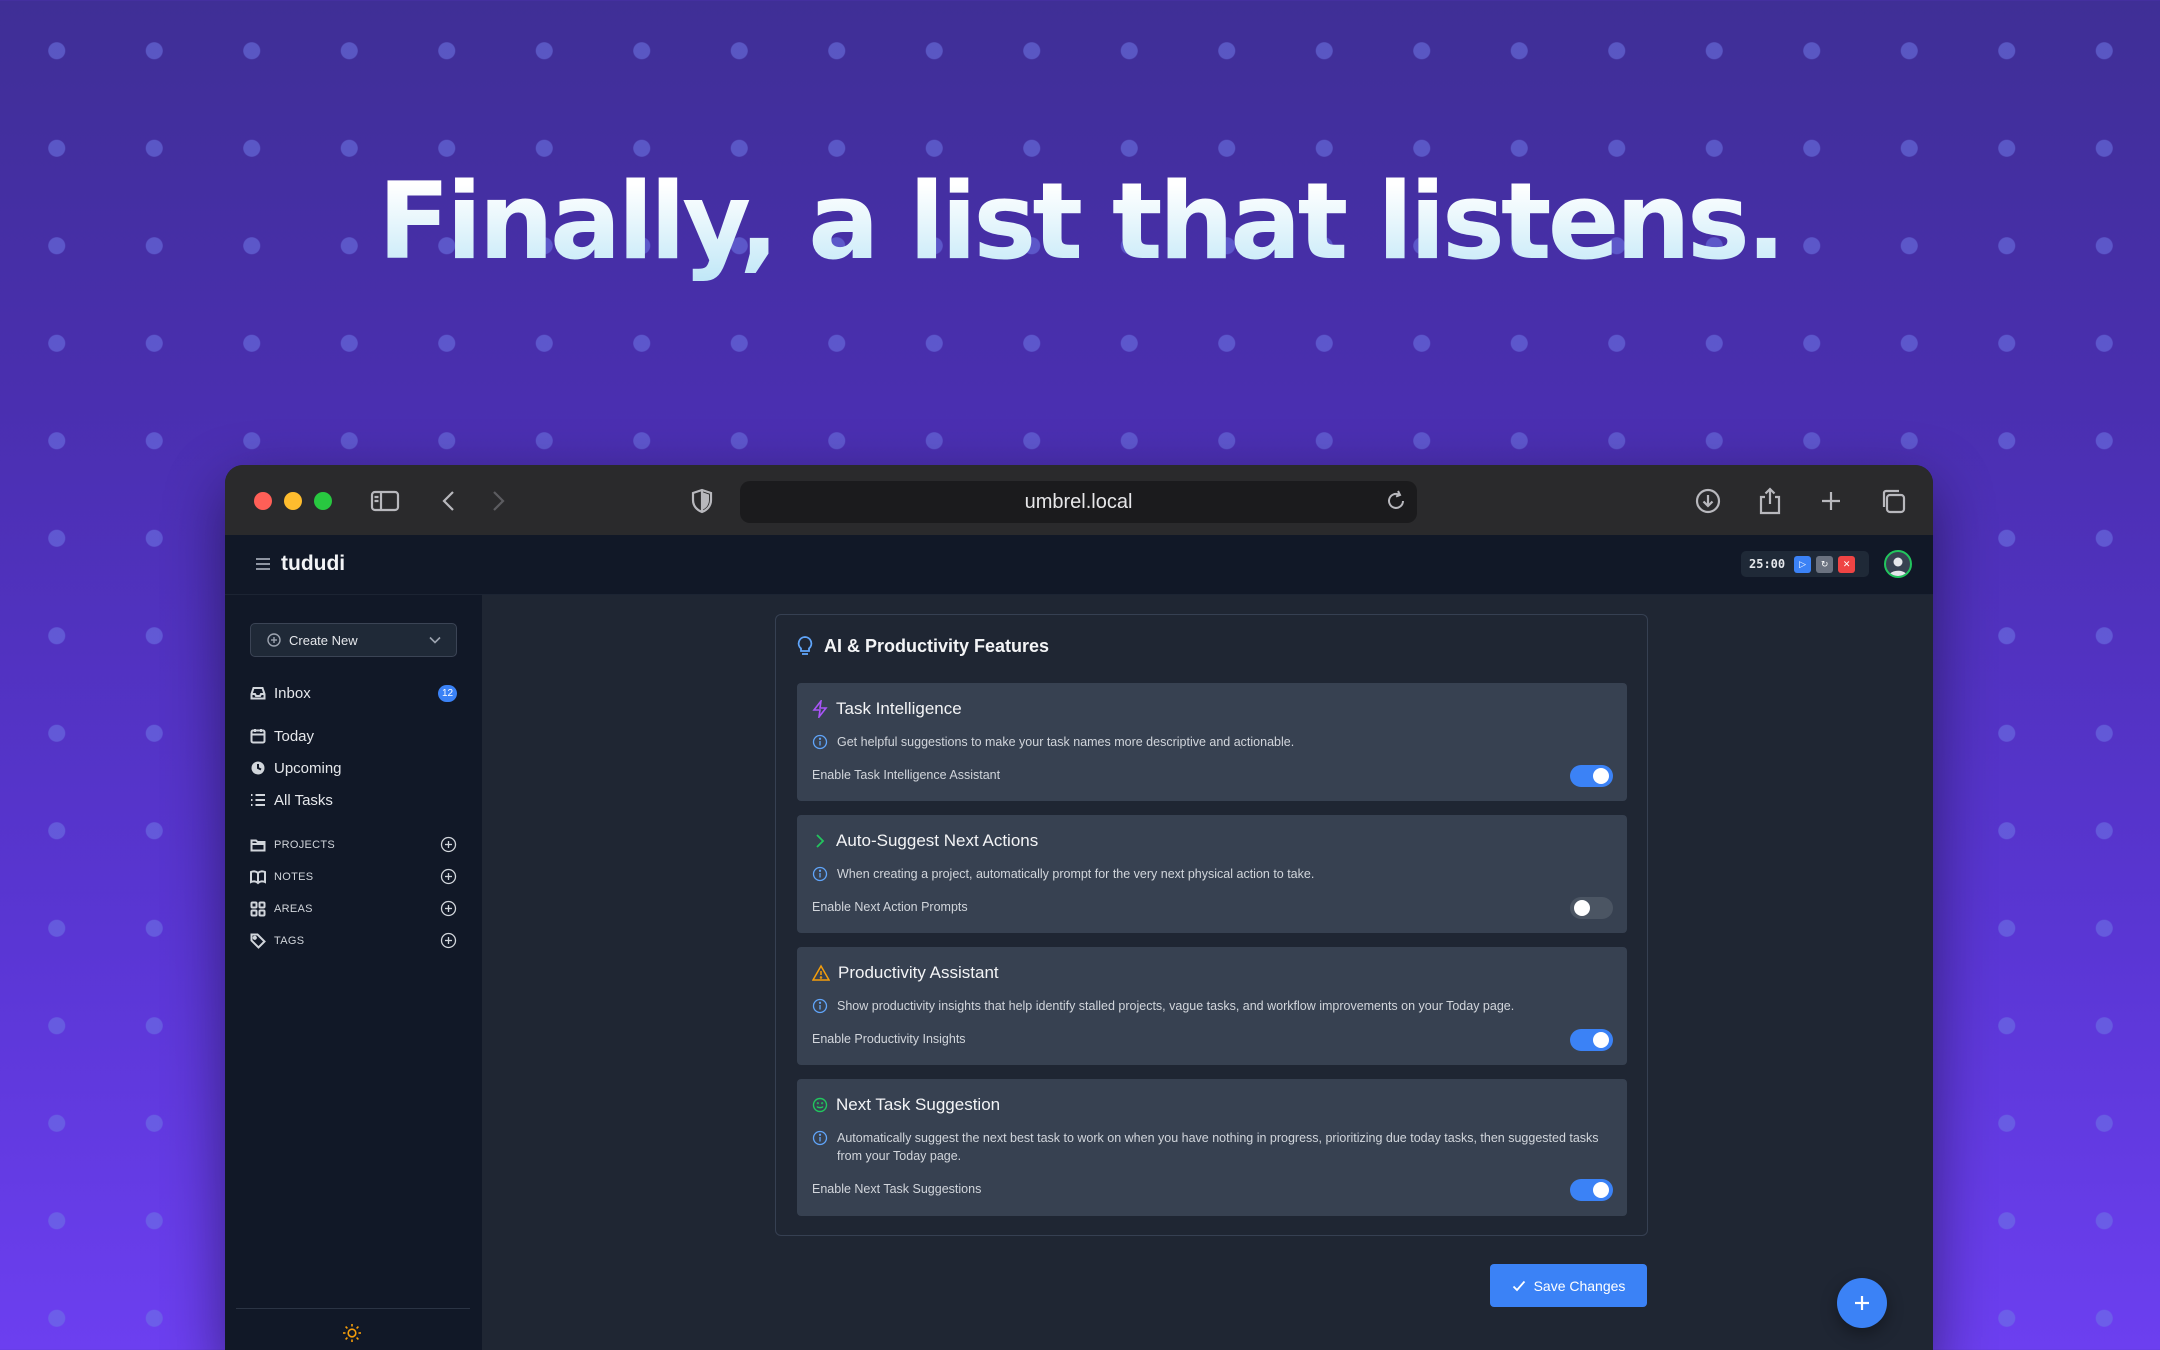  Describe the element at coordinates (258, 909) in the screenshot. I see `grid-icon` at that location.